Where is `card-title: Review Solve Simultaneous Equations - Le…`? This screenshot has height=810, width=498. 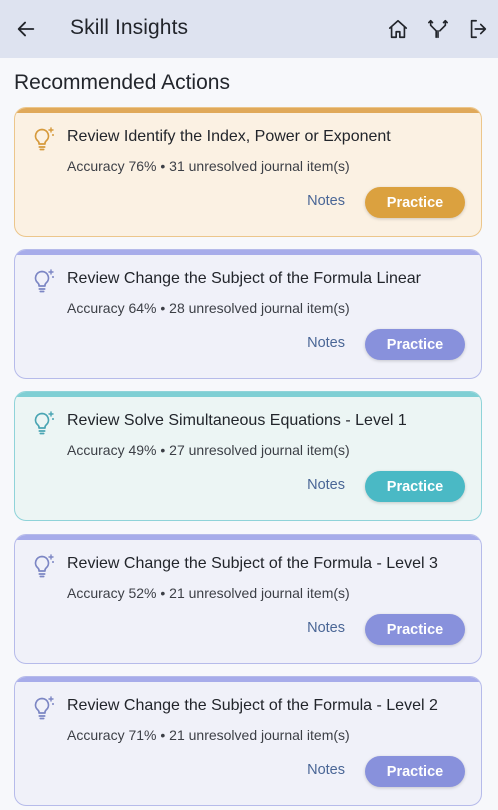 card-title: Review Solve Simultaneous Equations - Le… is located at coordinates (237, 420).